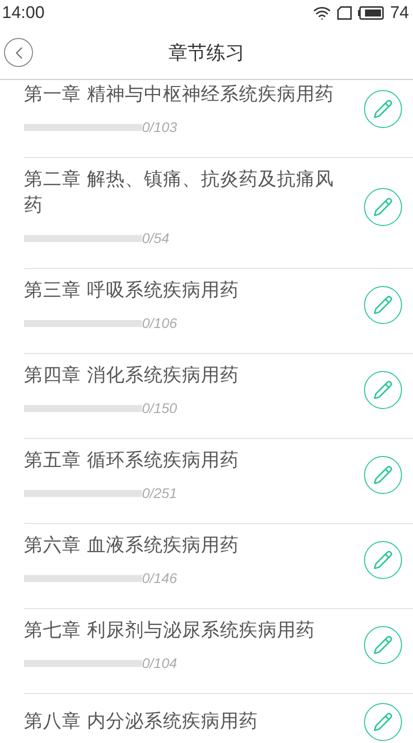 This screenshot has width=413, height=743. Describe the element at coordinates (183, 291) in the screenshot. I see `chapter-title: 第三章 呼吸系统疾病用药` at that location.